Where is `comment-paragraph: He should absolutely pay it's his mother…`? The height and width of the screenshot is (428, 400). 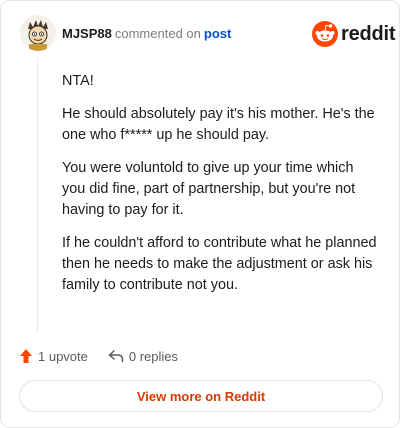 comment-paragraph: He should absolutely pay it's his mother… is located at coordinates (218, 124).